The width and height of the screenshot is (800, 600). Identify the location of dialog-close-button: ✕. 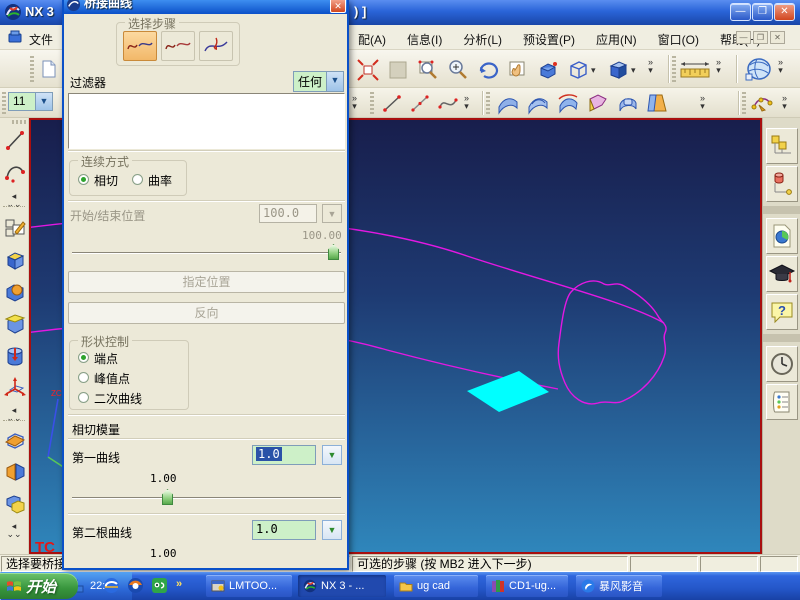
(338, 6).